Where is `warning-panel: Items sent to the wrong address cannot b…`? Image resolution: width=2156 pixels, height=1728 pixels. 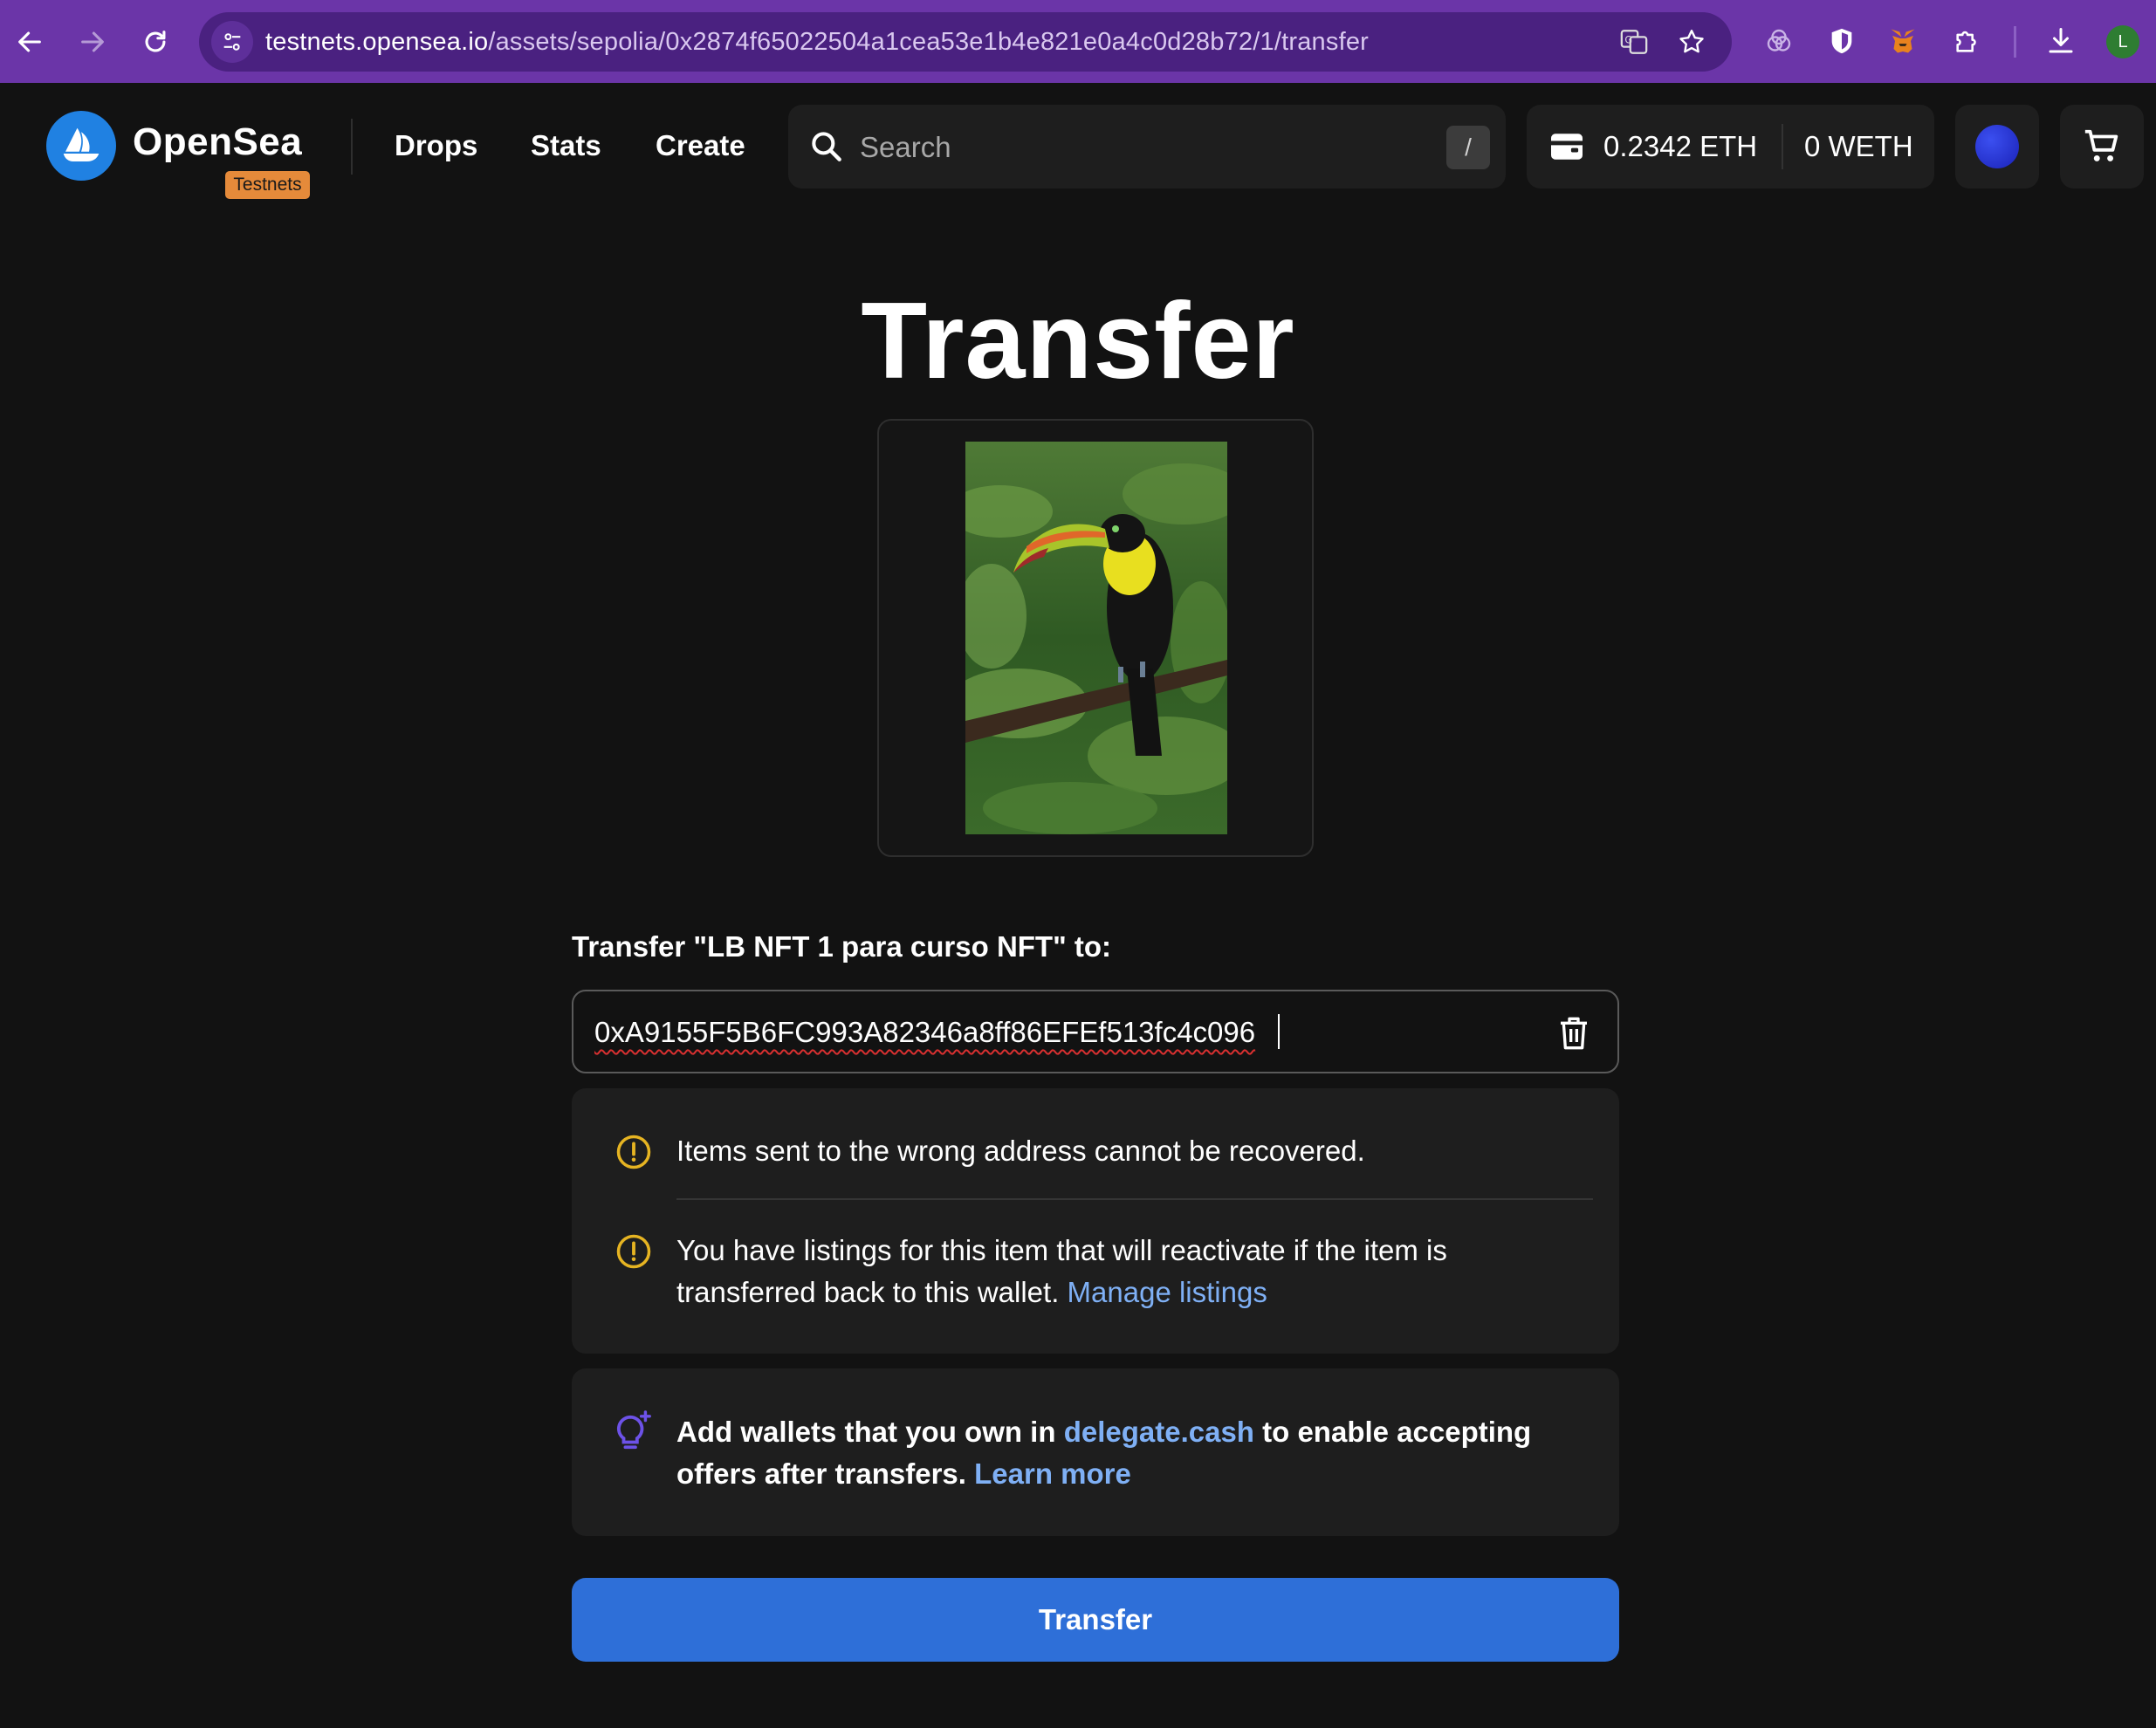 warning-panel: Items sent to the wrong address cannot b… is located at coordinates (1095, 1221).